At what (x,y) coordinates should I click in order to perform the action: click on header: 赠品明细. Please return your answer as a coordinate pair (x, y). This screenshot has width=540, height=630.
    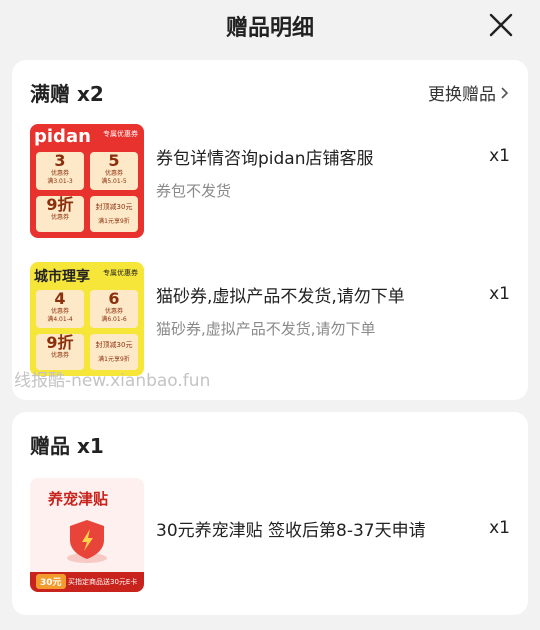
    Looking at the image, I should click on (270, 26).